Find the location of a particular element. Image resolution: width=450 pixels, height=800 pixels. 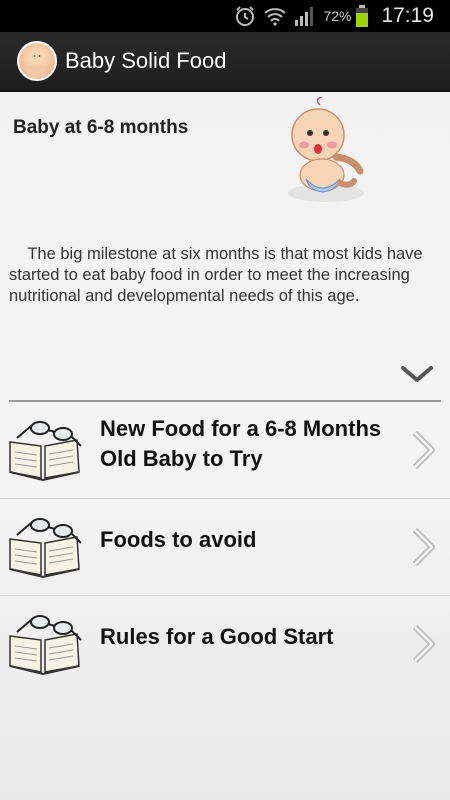

list-item: Rules for a Good Start is located at coordinates (225, 644).